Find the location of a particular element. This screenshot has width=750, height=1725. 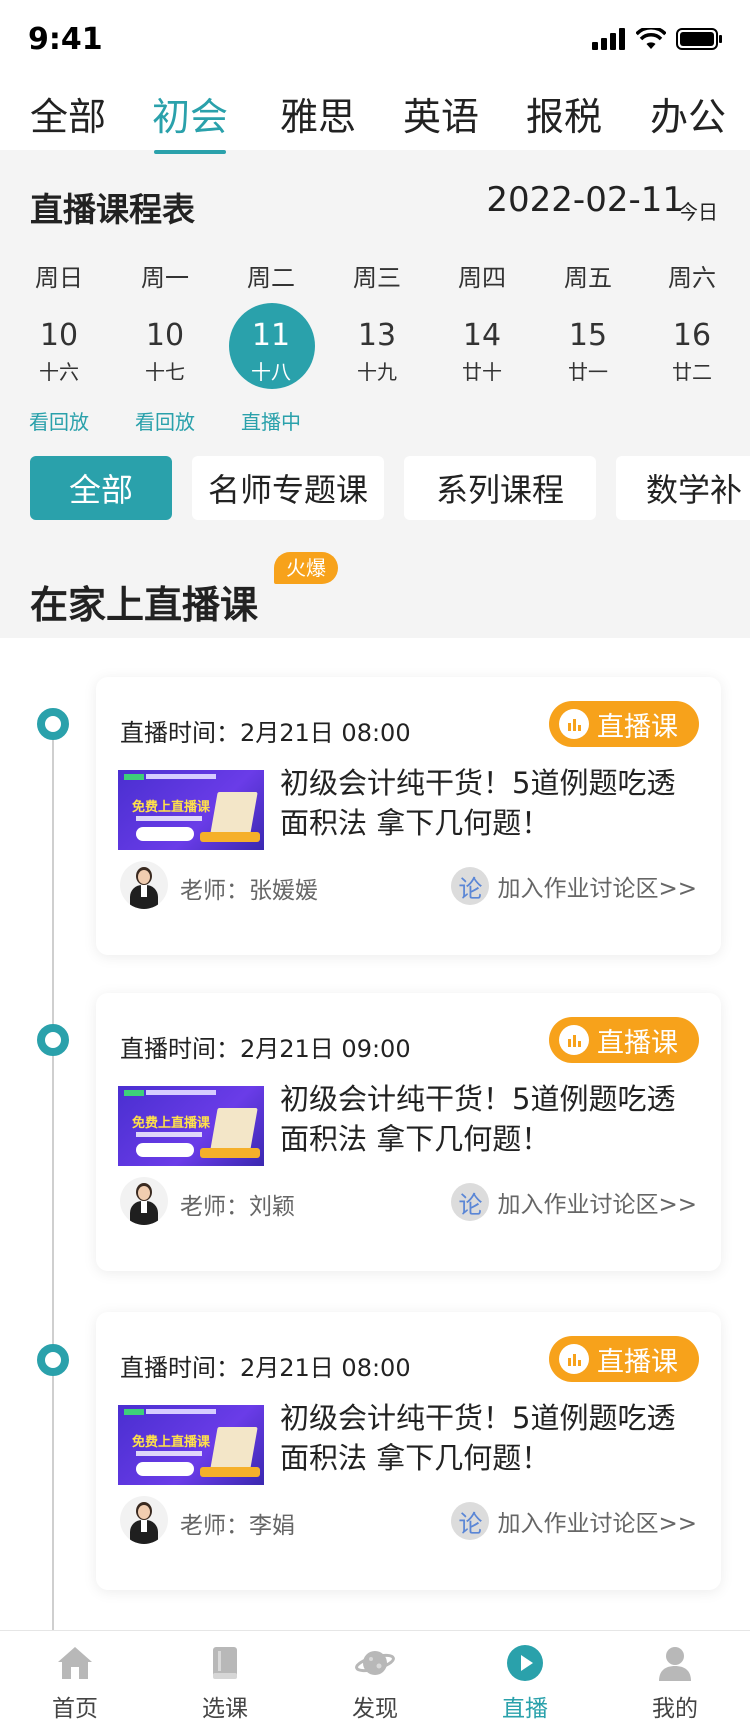

nav-discover-label: 发现 is located at coordinates (375, 1709).